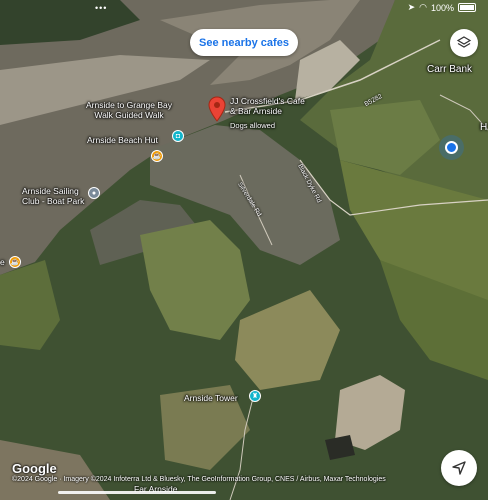 The height and width of the screenshot is (500, 488). I want to click on status-icons: ➤ ◠ 100%, so click(442, 7).